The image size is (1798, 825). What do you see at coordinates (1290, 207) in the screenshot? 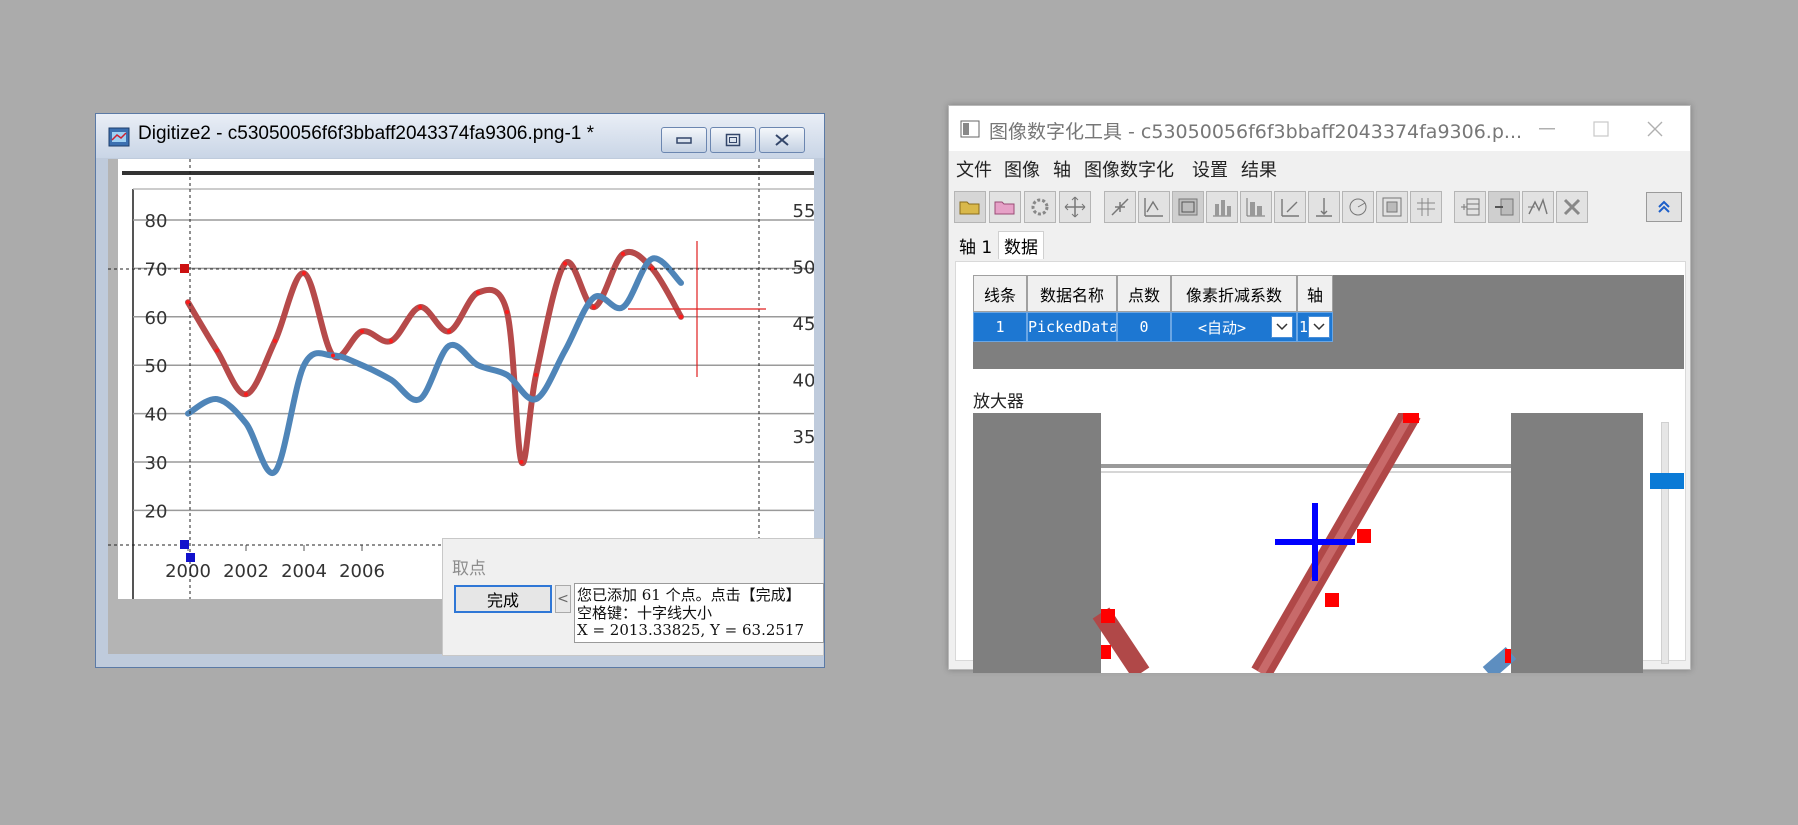
I see `axis-scale-button` at bounding box center [1290, 207].